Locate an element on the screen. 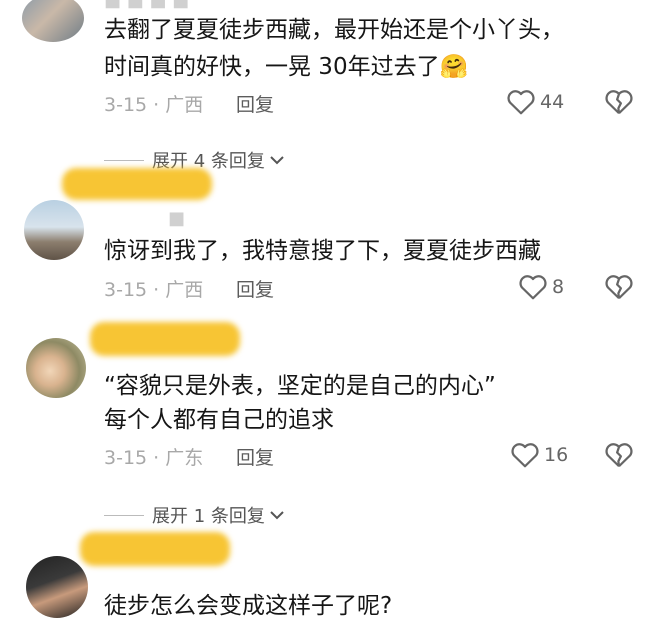 The width and height of the screenshot is (660, 627). like-count: 44 is located at coordinates (552, 102).